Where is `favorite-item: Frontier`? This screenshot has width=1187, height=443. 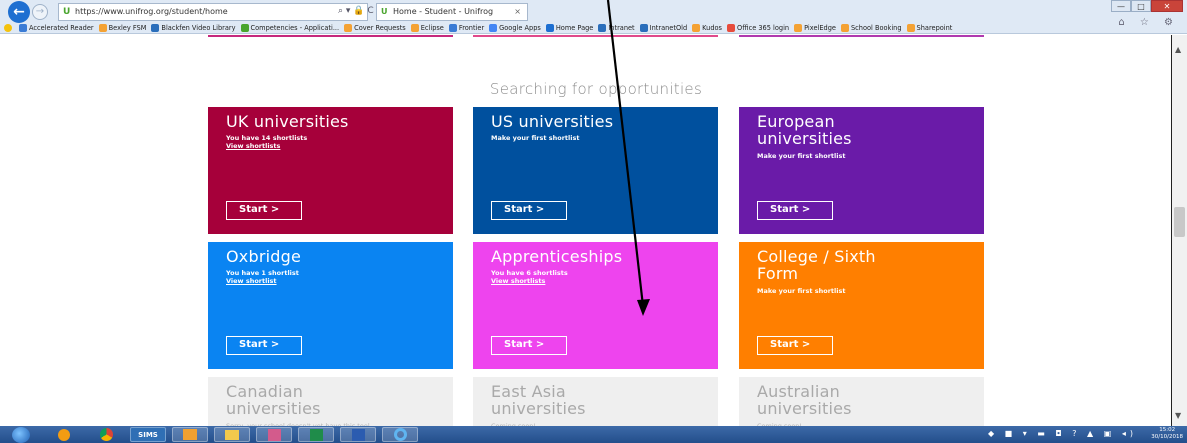 favorite-item: Frontier is located at coordinates (466, 27).